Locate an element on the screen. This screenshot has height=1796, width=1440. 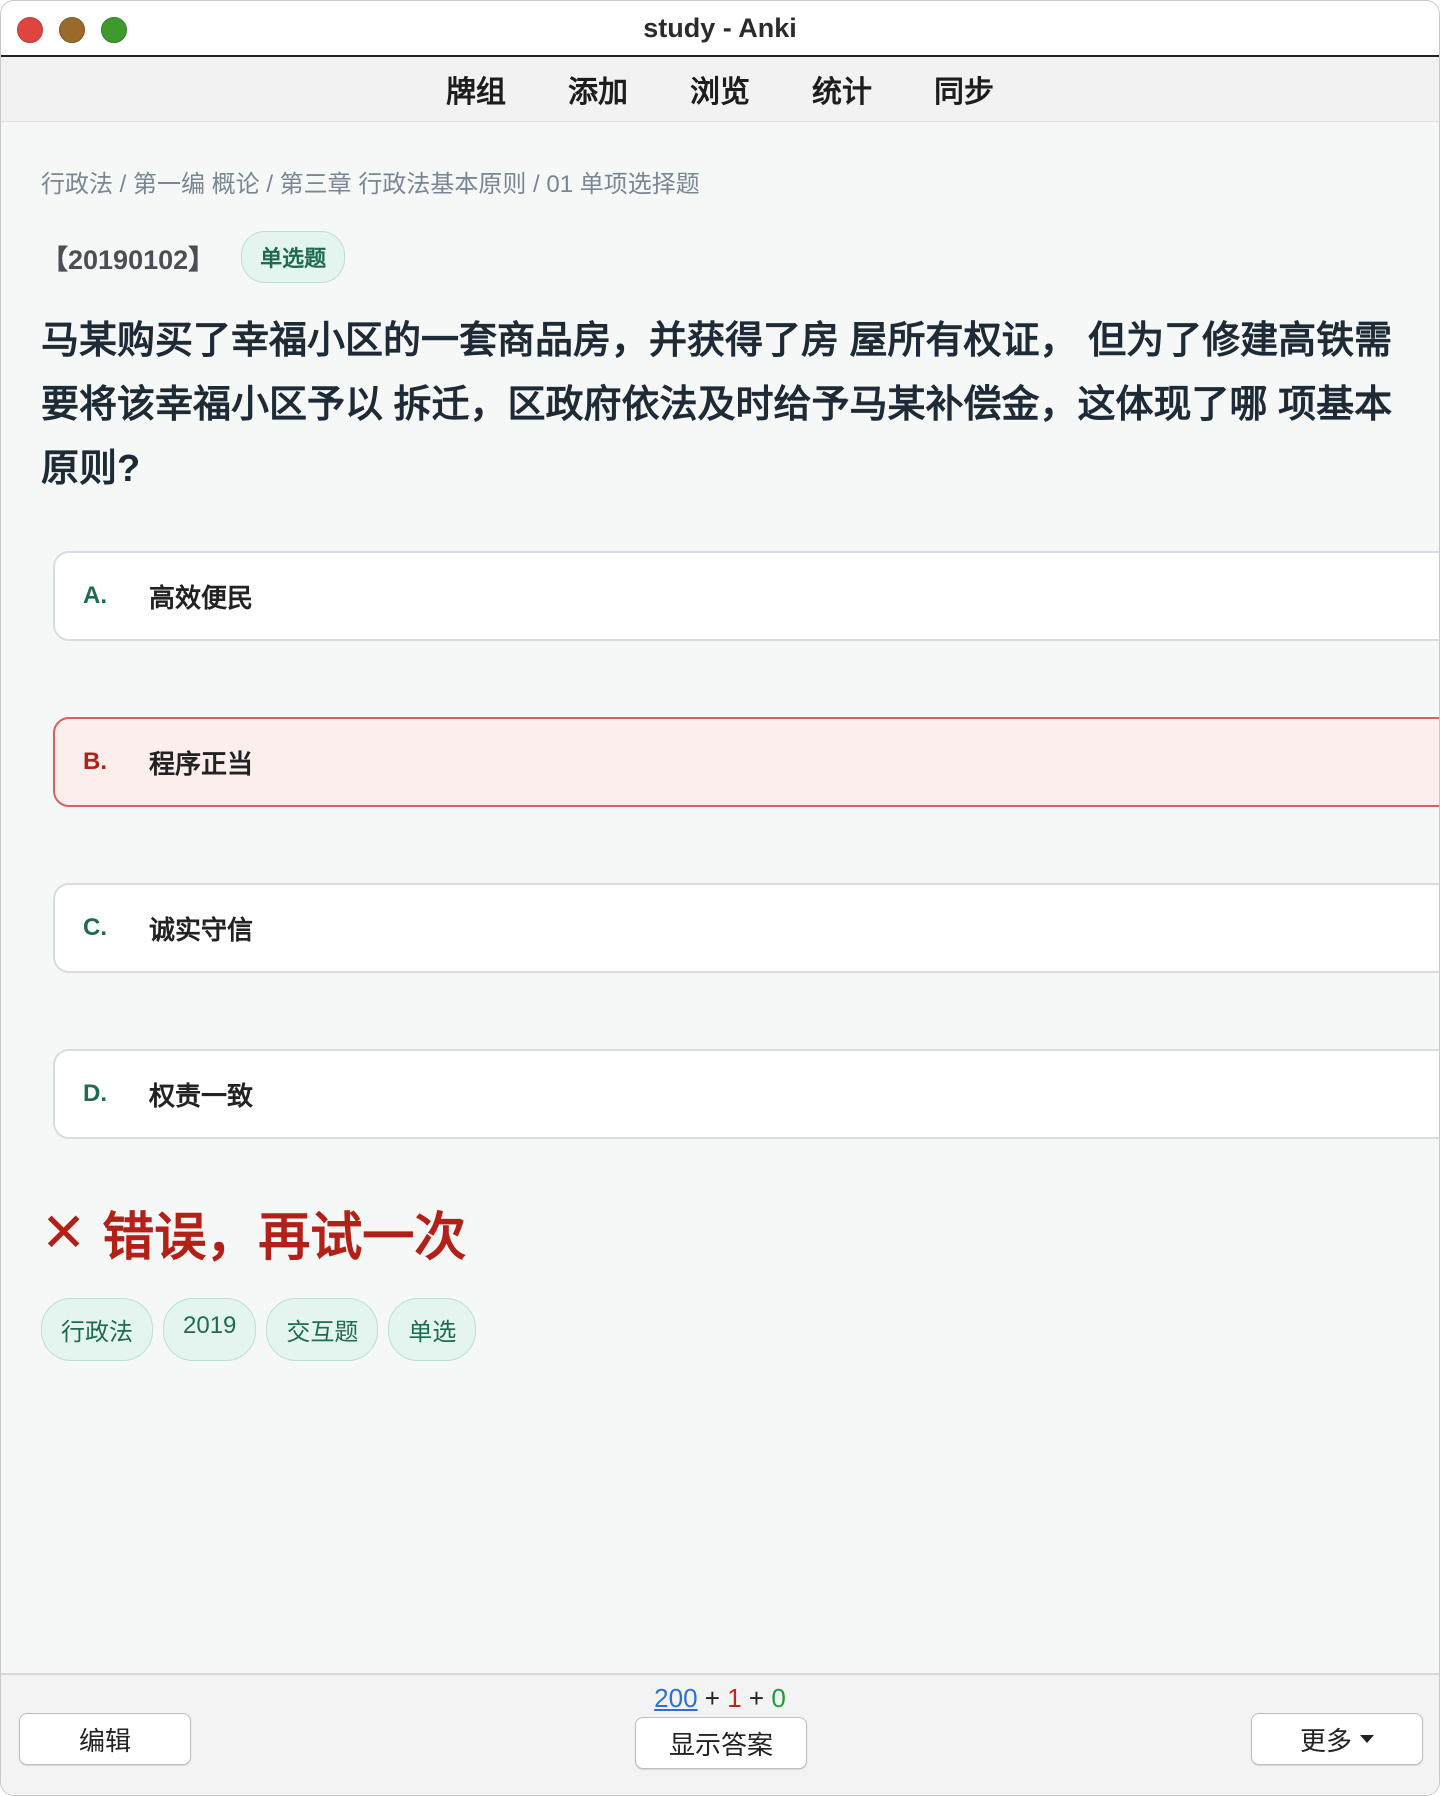
window-title: study - Anki is located at coordinates (720, 28).